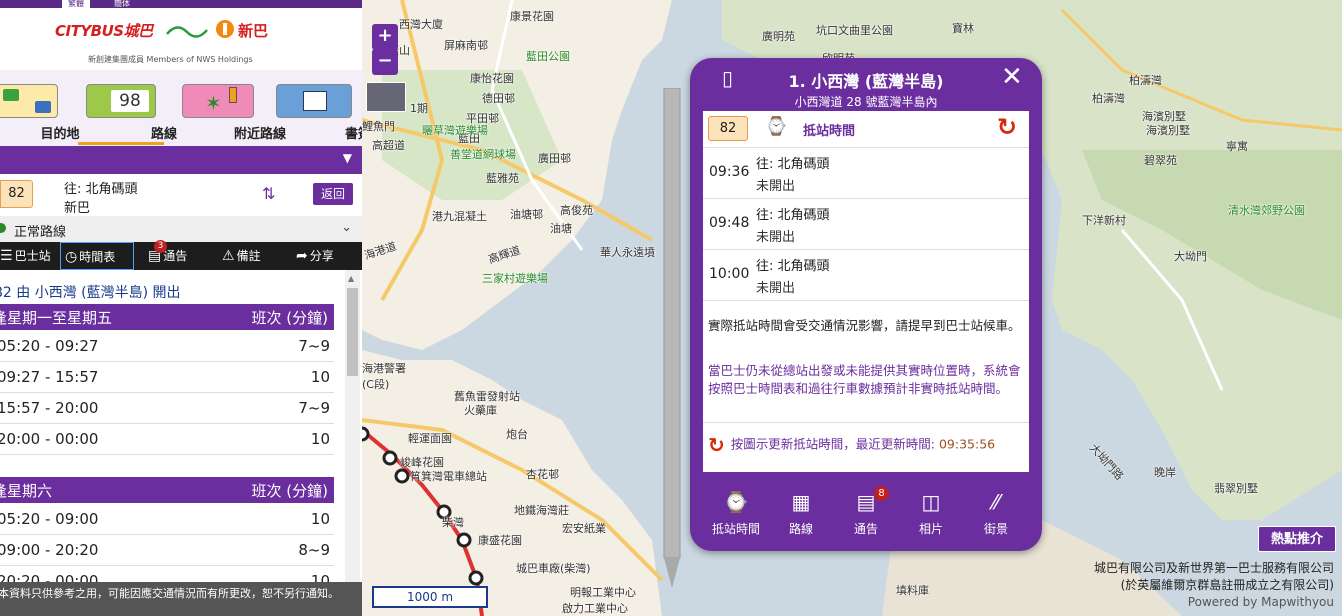 This screenshot has height=616, width=1342. I want to click on nav-label-bookmark: 書簽, so click(353, 134).